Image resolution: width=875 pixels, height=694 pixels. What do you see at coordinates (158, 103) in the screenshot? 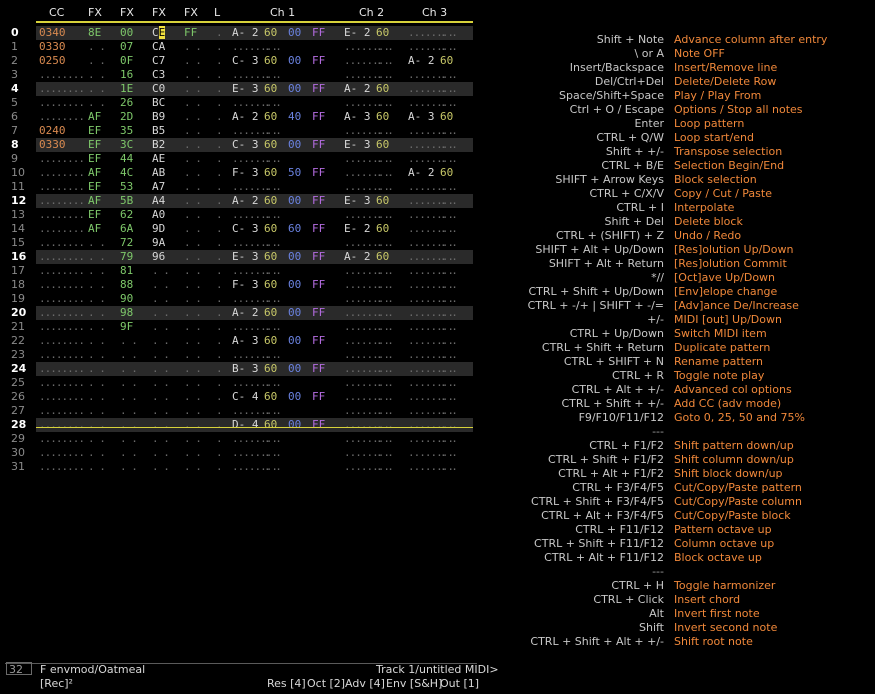
I see `fx3-cell: BC` at bounding box center [158, 103].